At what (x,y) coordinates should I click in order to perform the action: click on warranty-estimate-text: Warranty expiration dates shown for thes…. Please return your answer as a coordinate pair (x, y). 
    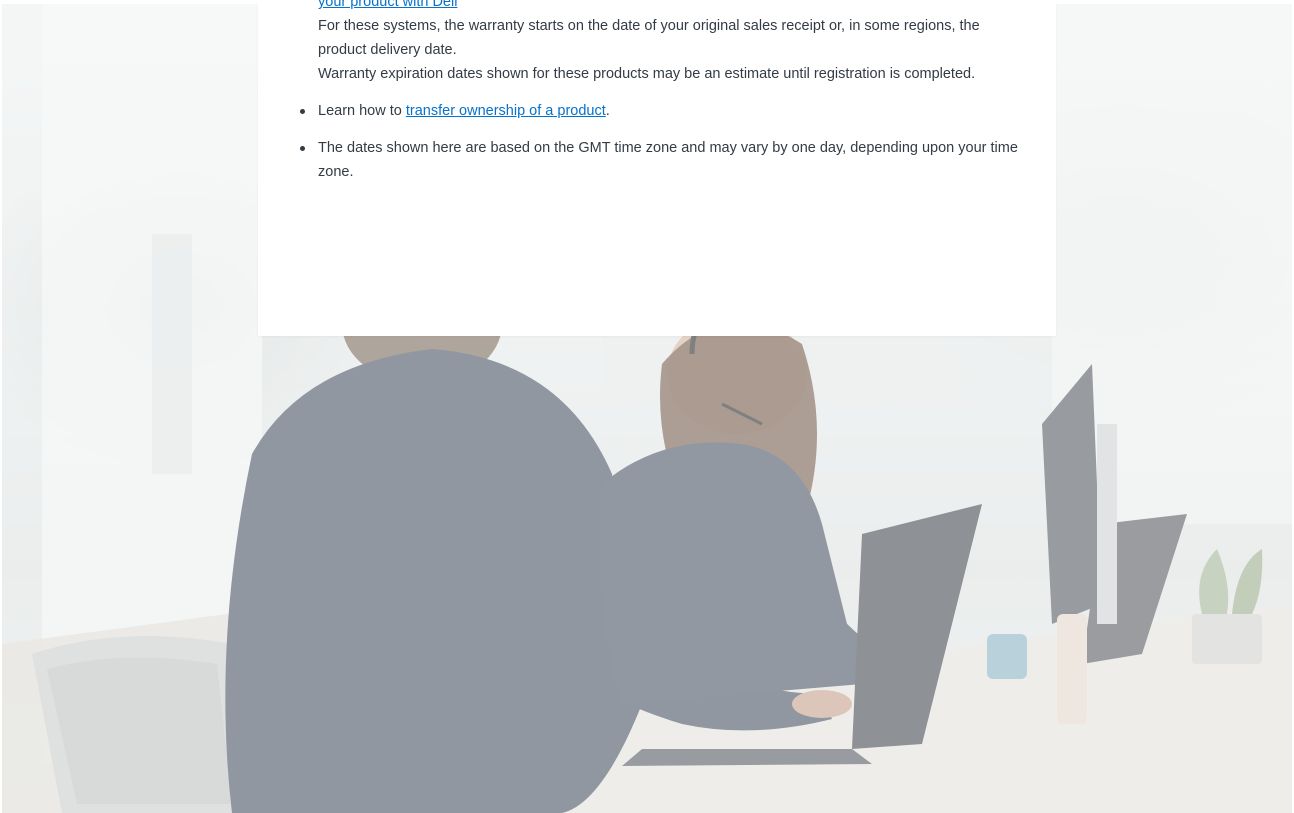
    Looking at the image, I should click on (647, 74).